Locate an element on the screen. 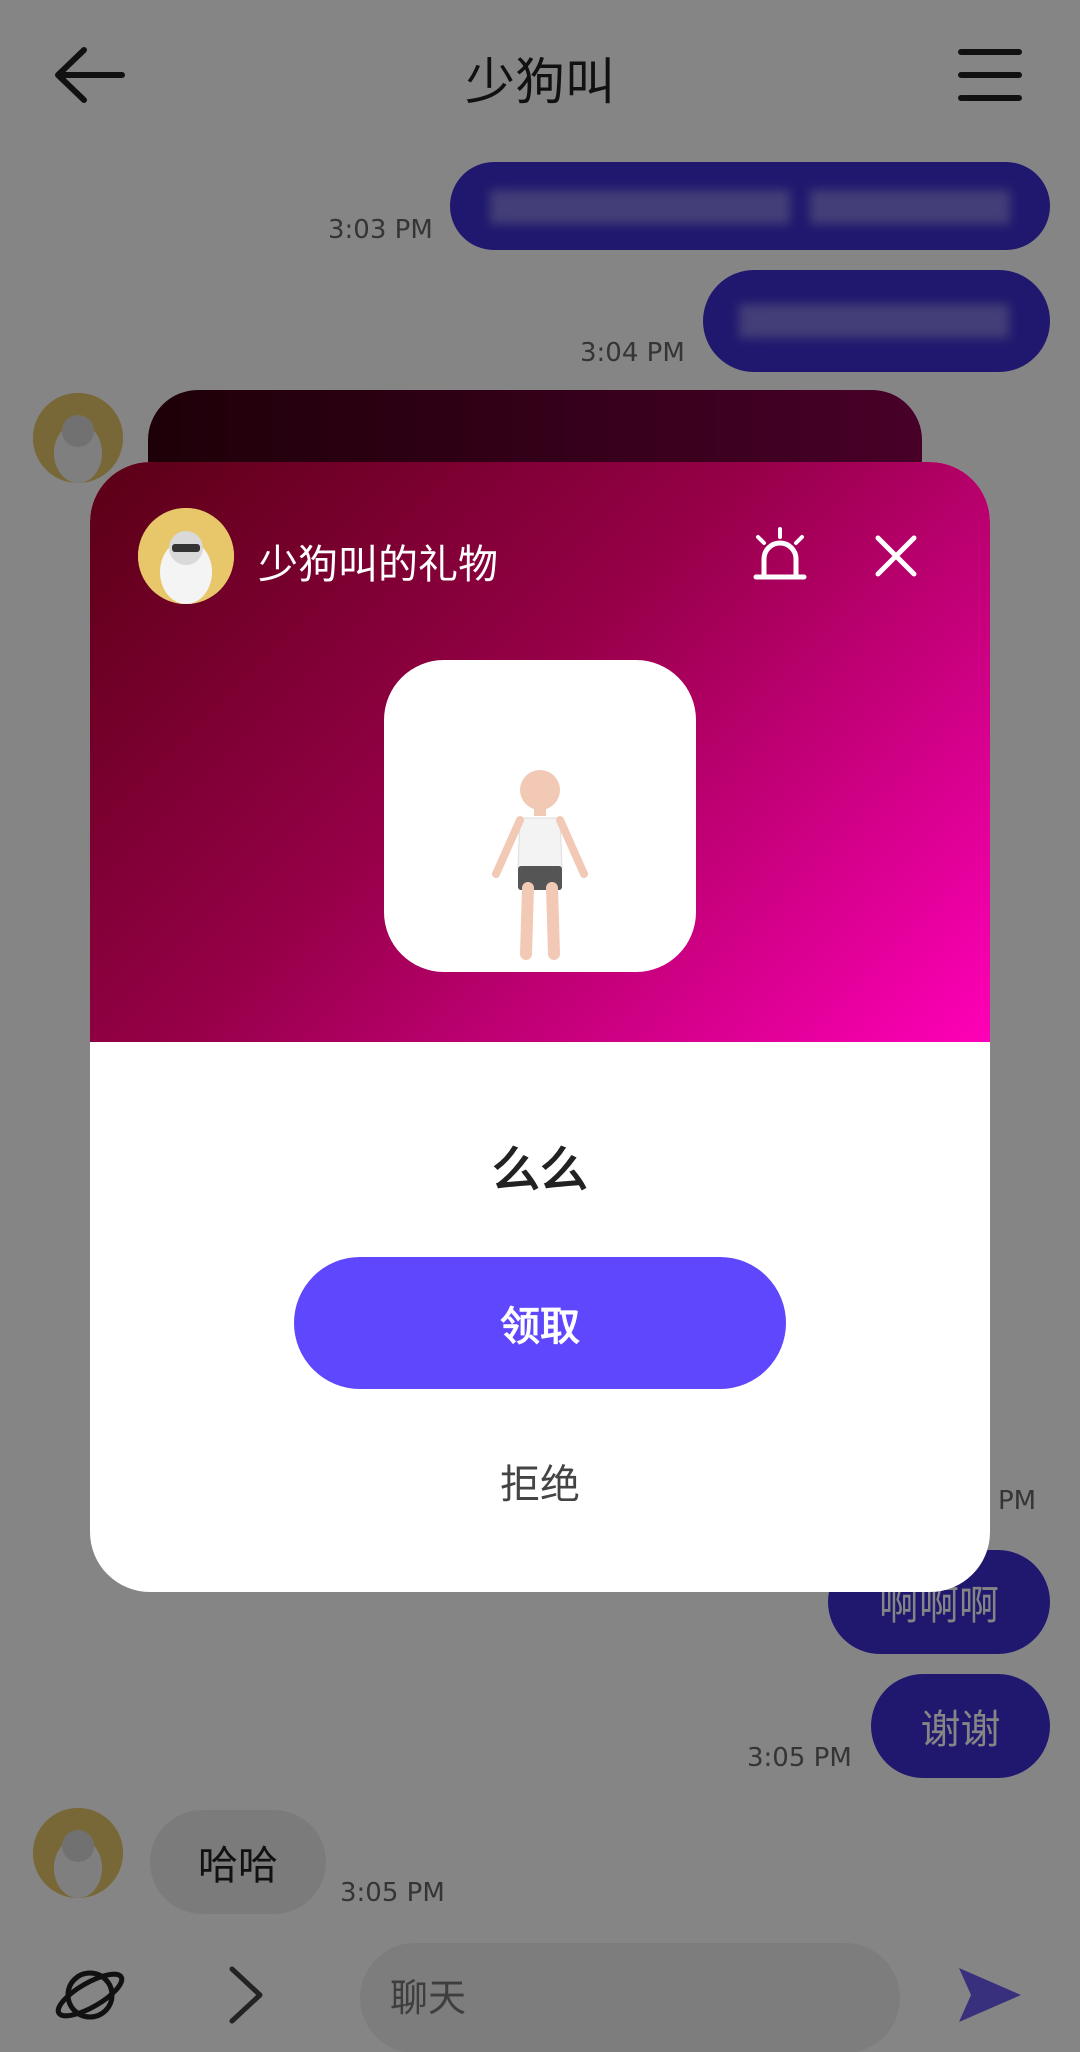 Image resolution: width=1080 pixels, height=2052 pixels. report-button is located at coordinates (780, 555).